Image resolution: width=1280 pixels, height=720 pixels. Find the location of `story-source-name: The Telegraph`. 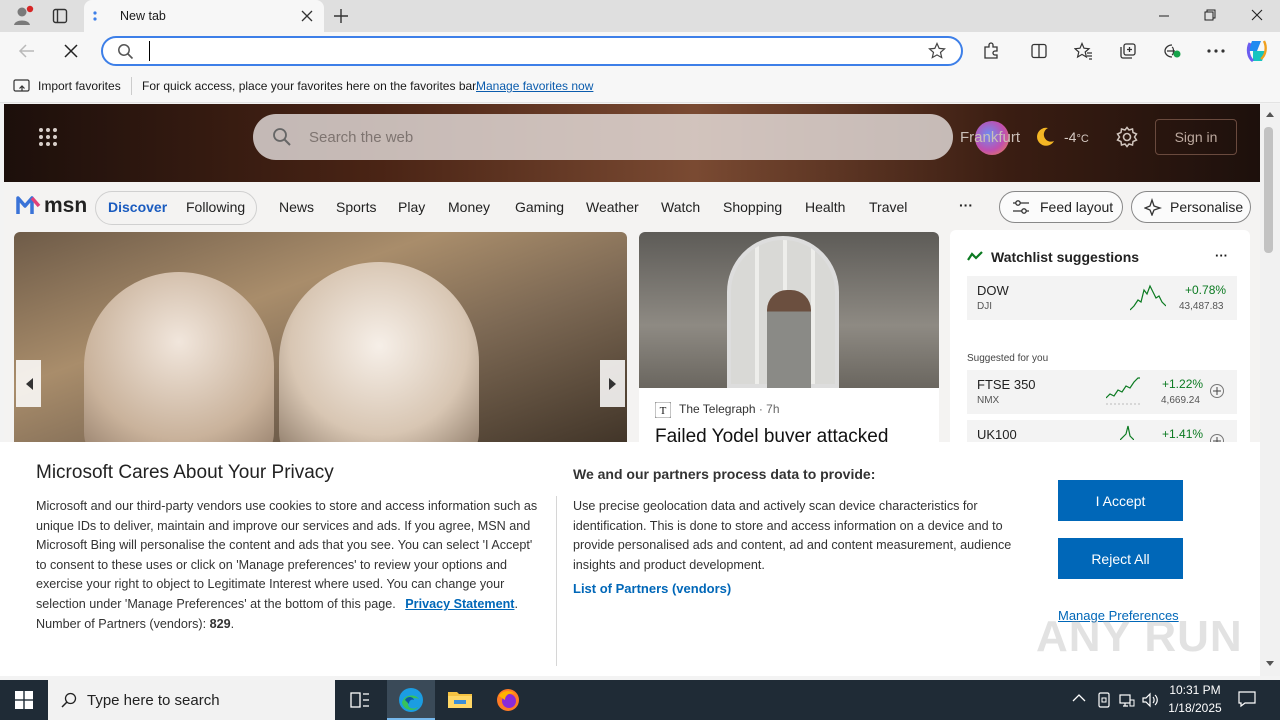

story-source-name: The Telegraph is located at coordinates (717, 409).